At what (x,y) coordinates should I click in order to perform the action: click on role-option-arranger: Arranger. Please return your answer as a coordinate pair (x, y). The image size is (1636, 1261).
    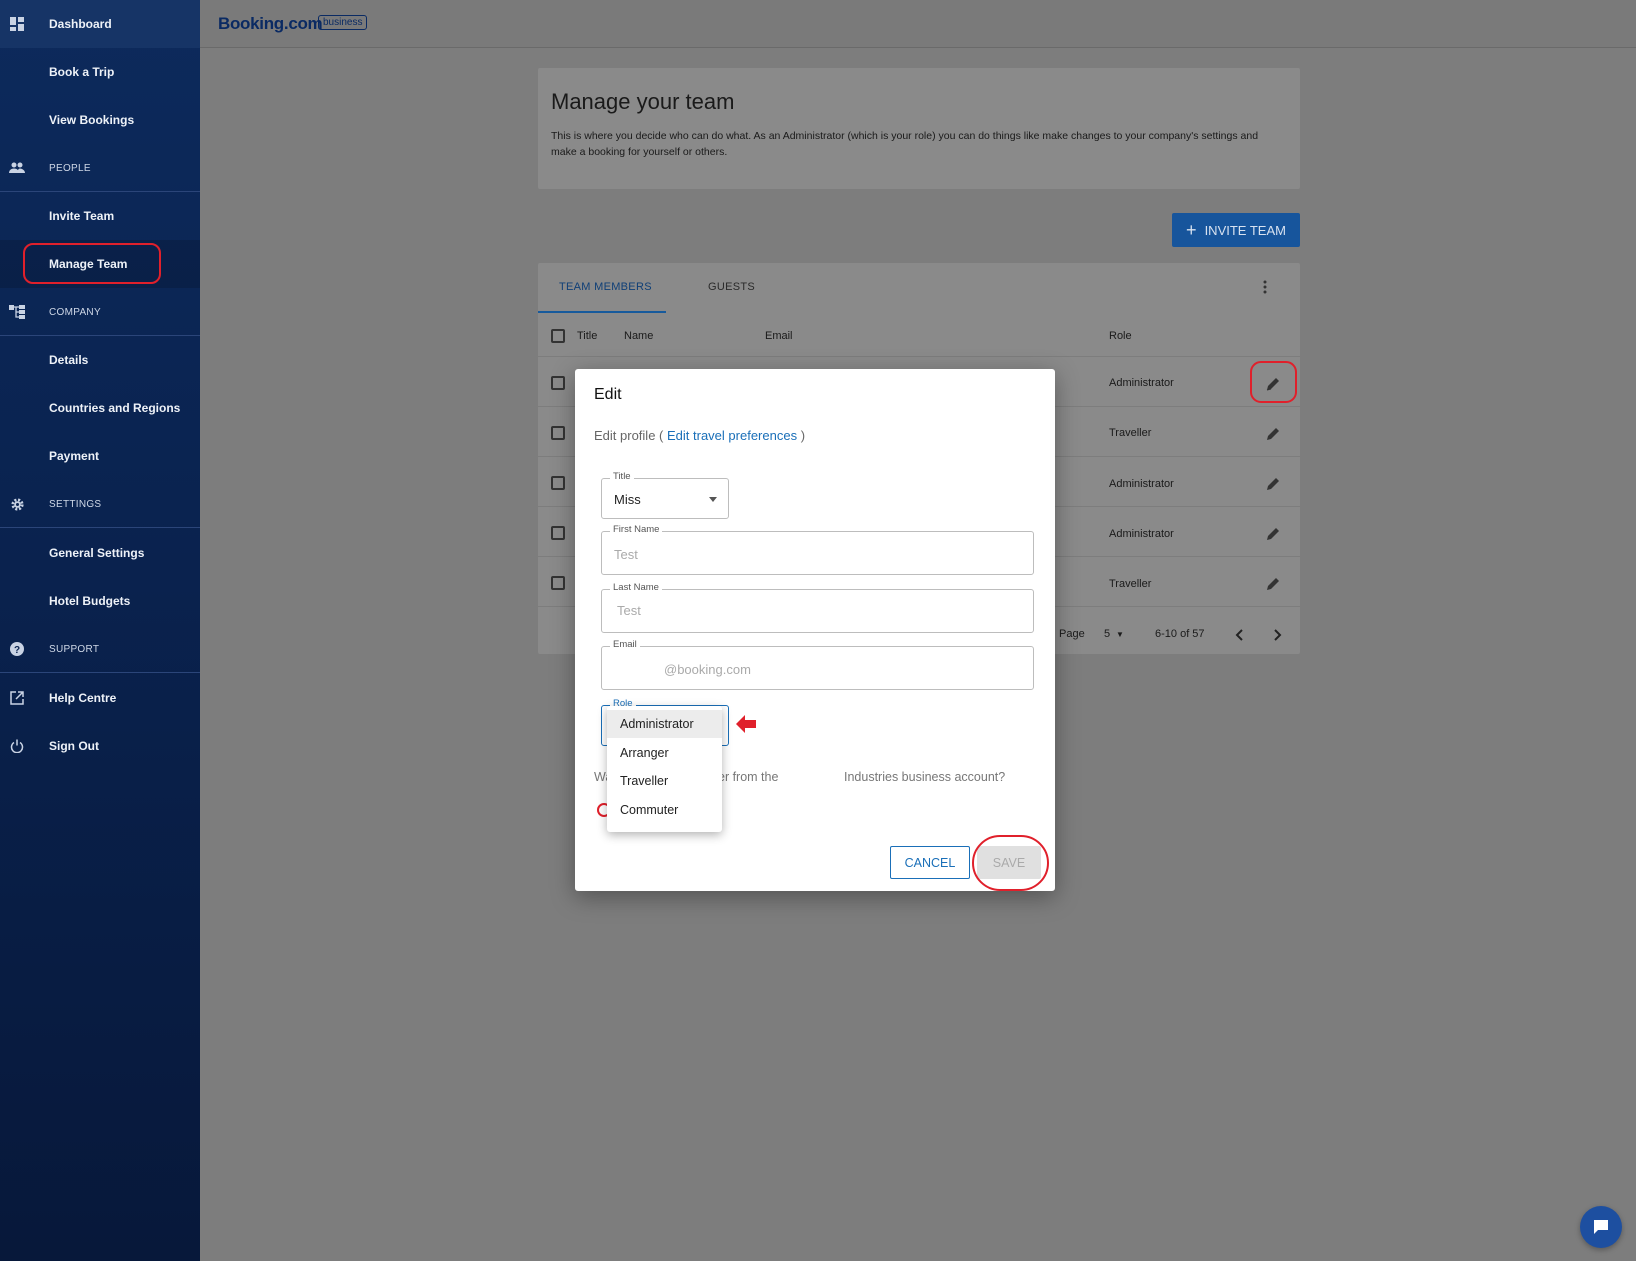
    Looking at the image, I should click on (664, 753).